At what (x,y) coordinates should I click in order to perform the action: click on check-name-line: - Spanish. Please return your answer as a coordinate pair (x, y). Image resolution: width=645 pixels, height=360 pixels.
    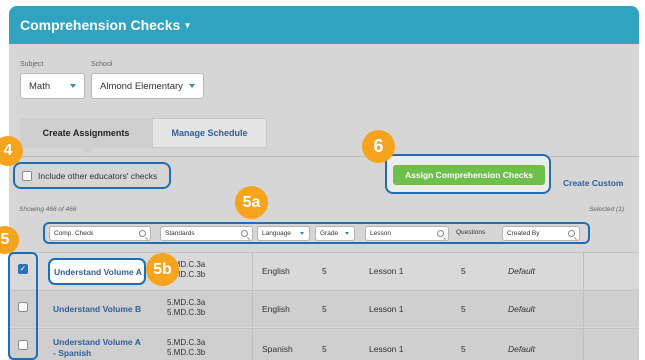
    Looking at the image, I should click on (72, 353).